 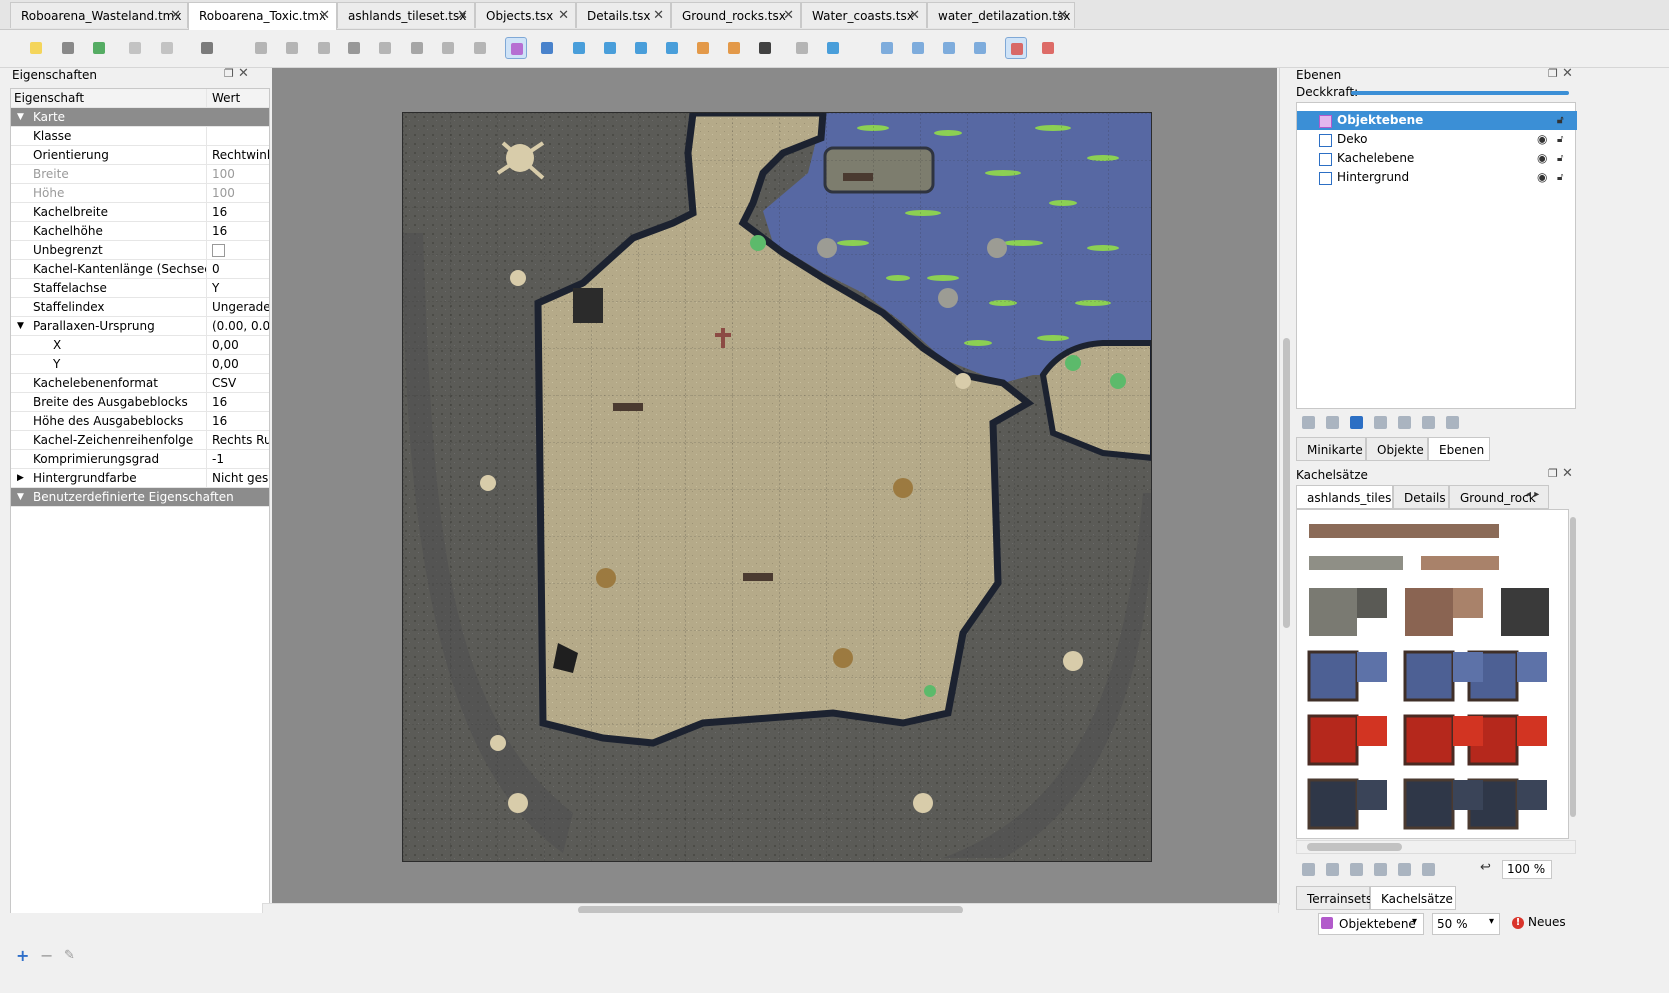 I want to click on property-row: OrientierungRechtwinkl, so click(x=140, y=155).